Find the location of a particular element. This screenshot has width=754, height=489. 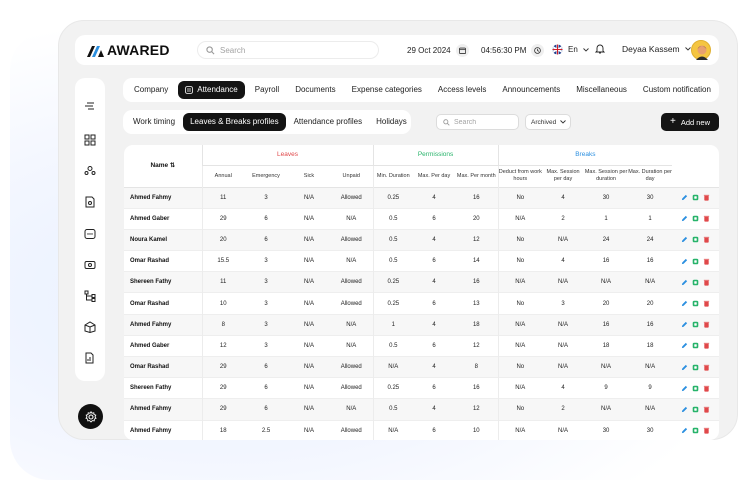

payments-icon is located at coordinates (90, 265).